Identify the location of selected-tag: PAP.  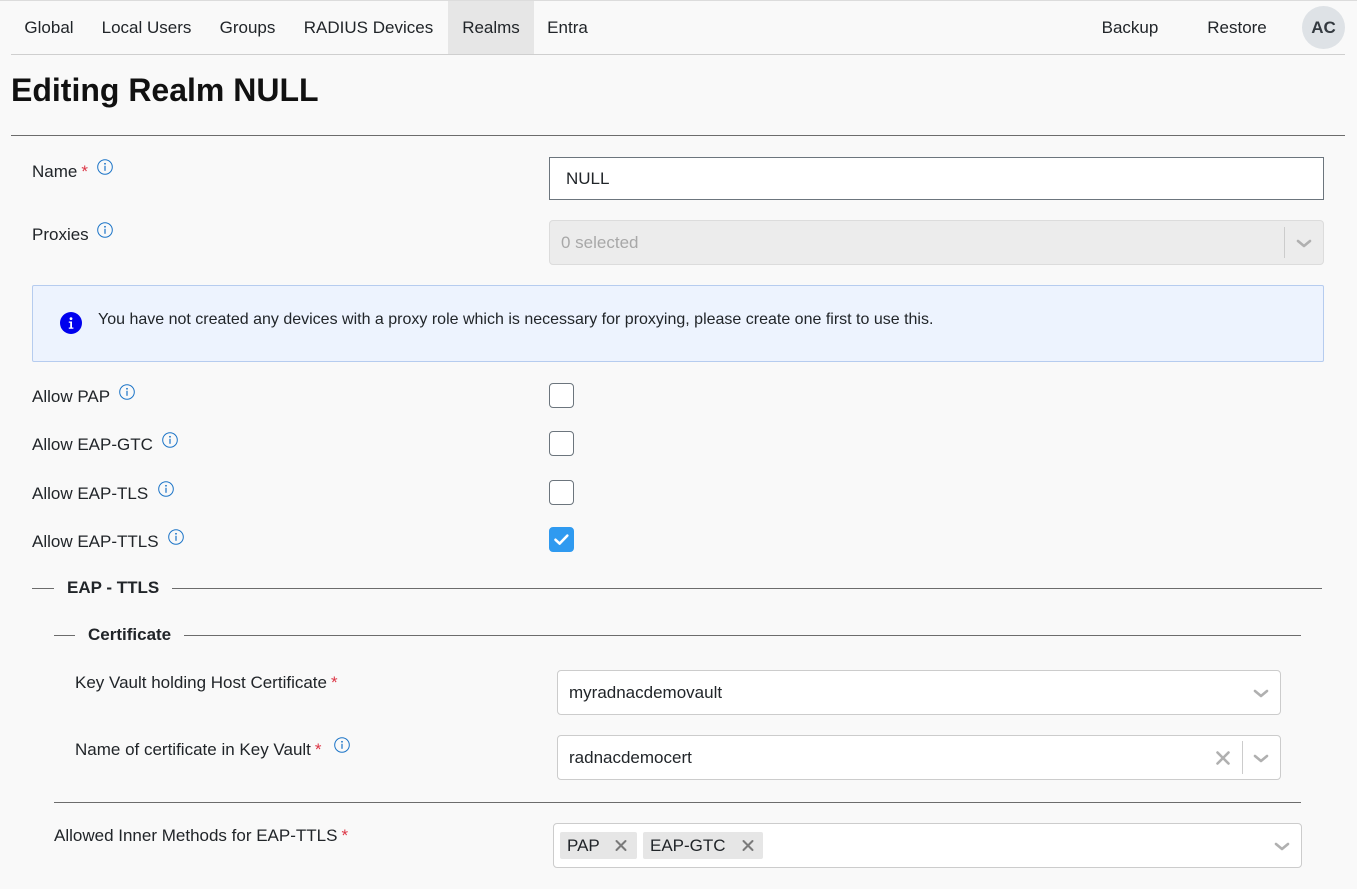
(598, 845).